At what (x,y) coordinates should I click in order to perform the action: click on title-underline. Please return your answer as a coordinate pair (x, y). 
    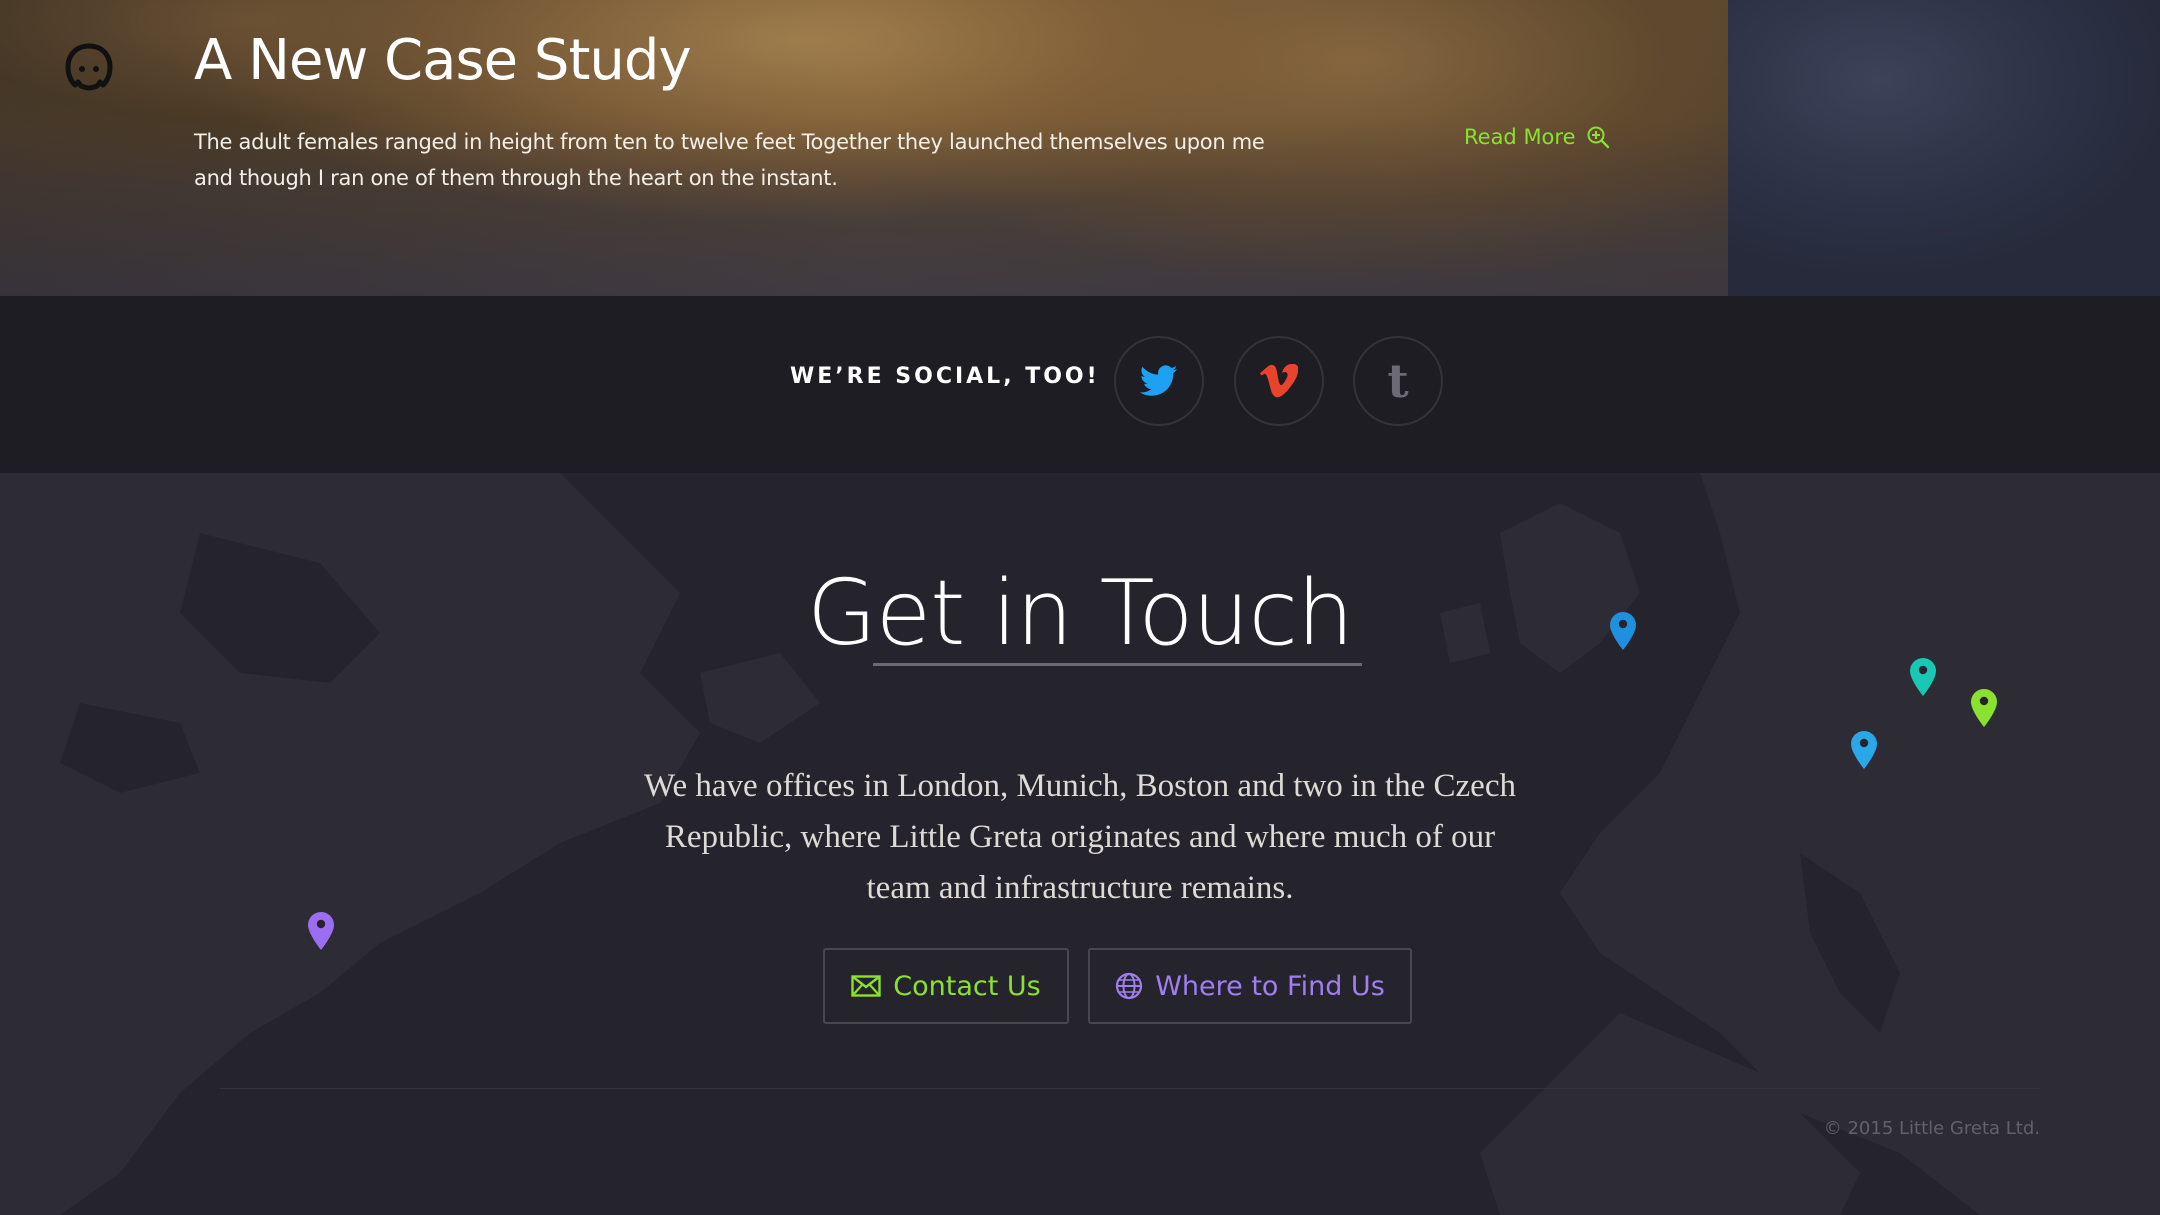
    Looking at the image, I should click on (1117, 664).